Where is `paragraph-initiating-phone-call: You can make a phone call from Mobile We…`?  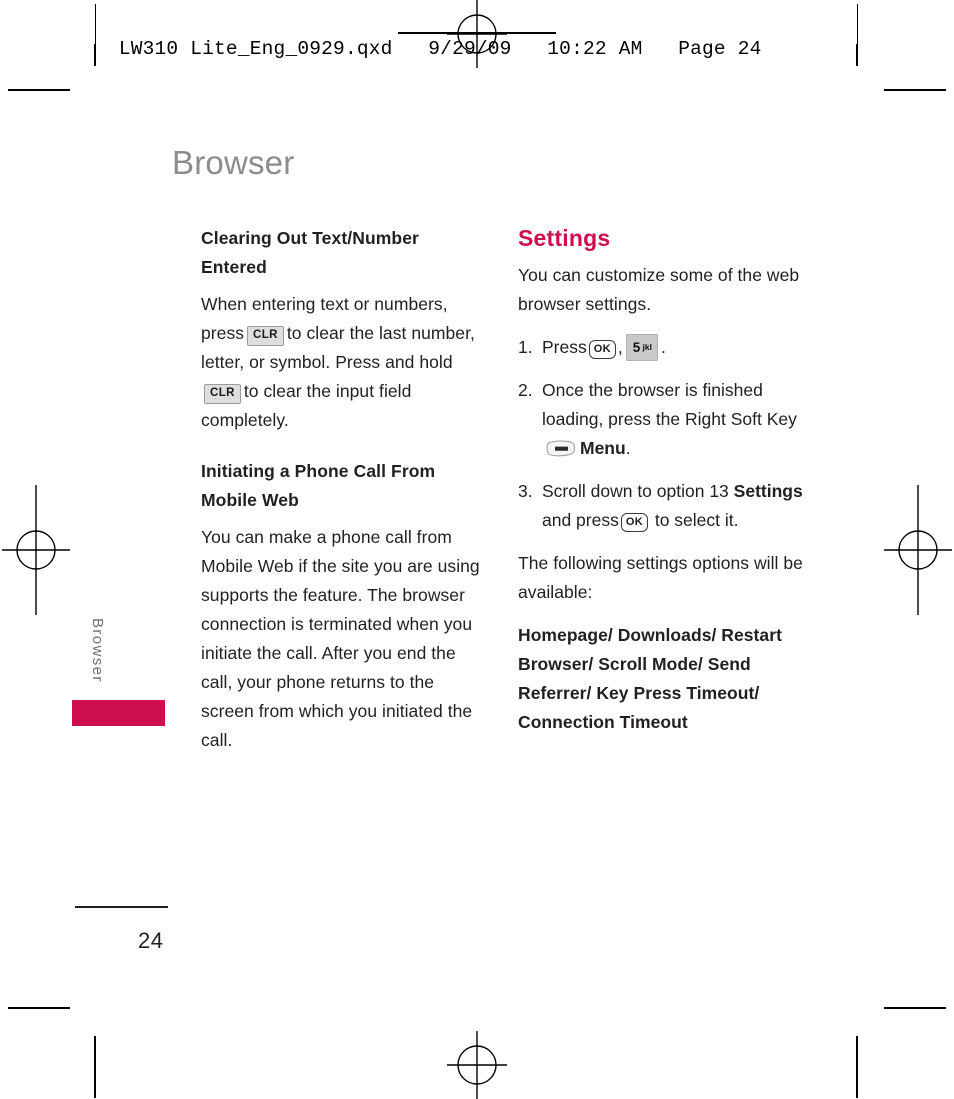
paragraph-initiating-phone-call: You can make a phone call from Mobile We… is located at coordinates (340, 638).